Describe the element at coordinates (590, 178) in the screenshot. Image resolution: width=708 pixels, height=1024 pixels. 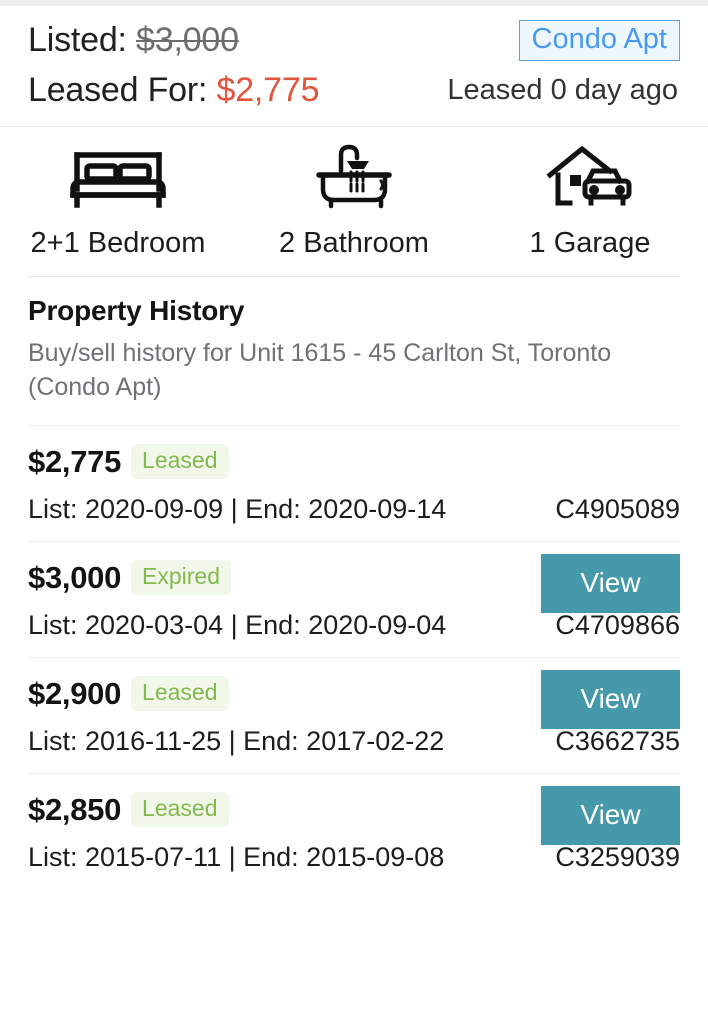
I see `garage-icon` at that location.